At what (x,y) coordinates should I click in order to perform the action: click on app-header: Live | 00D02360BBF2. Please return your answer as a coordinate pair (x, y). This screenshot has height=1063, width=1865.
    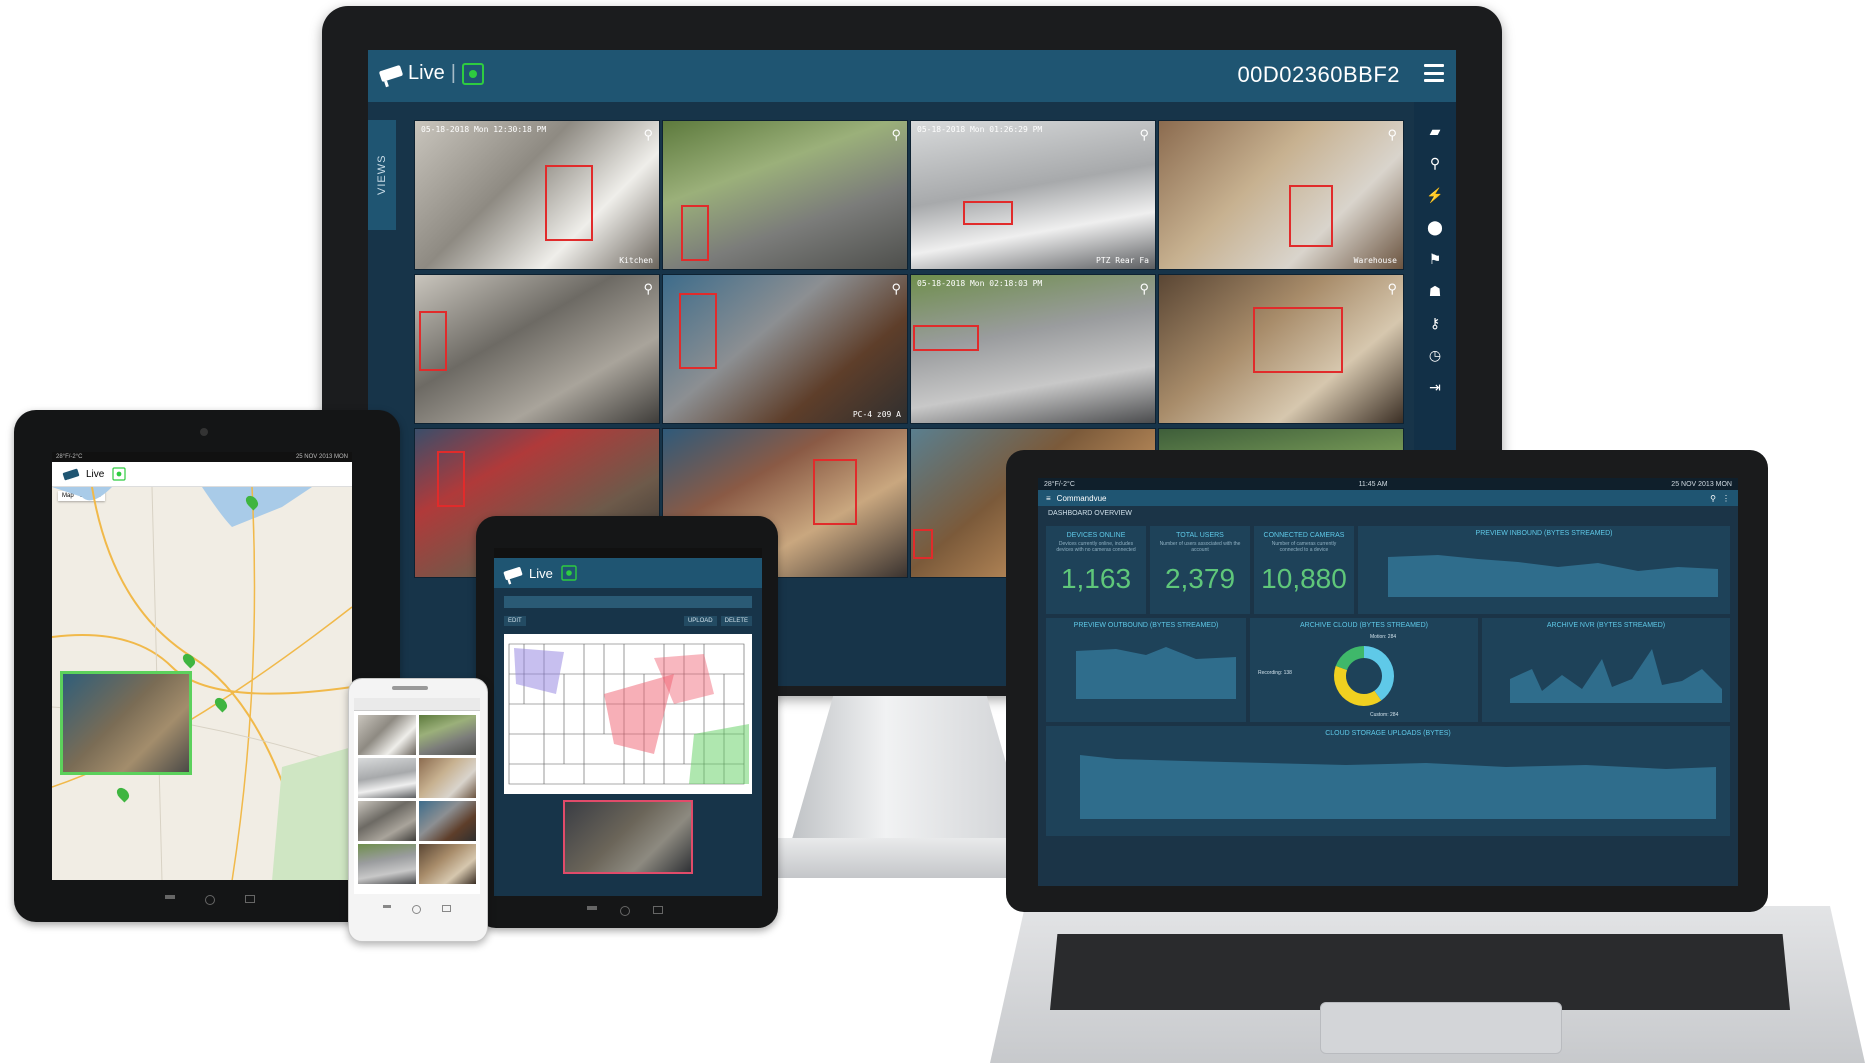
    Looking at the image, I should click on (912, 76).